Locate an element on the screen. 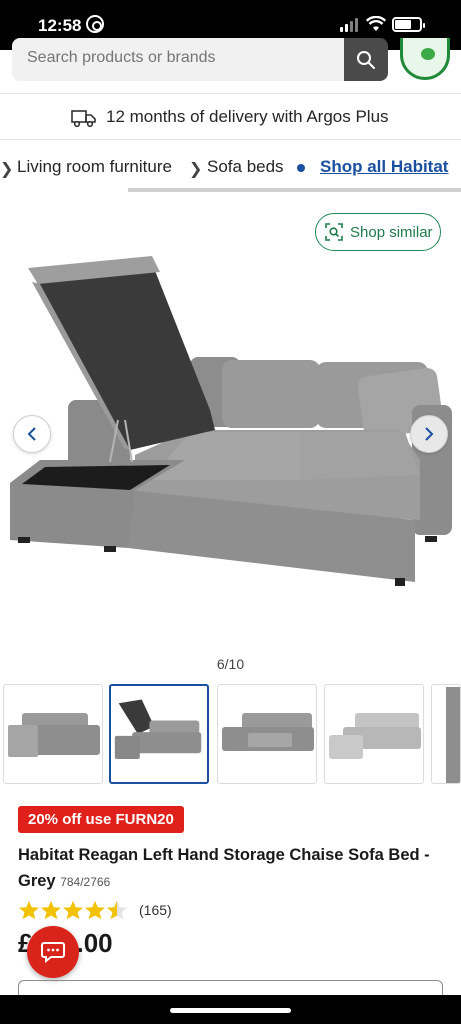 The height and width of the screenshot is (1024, 461). shop-similar-button: Shop similar is located at coordinates (378, 232).